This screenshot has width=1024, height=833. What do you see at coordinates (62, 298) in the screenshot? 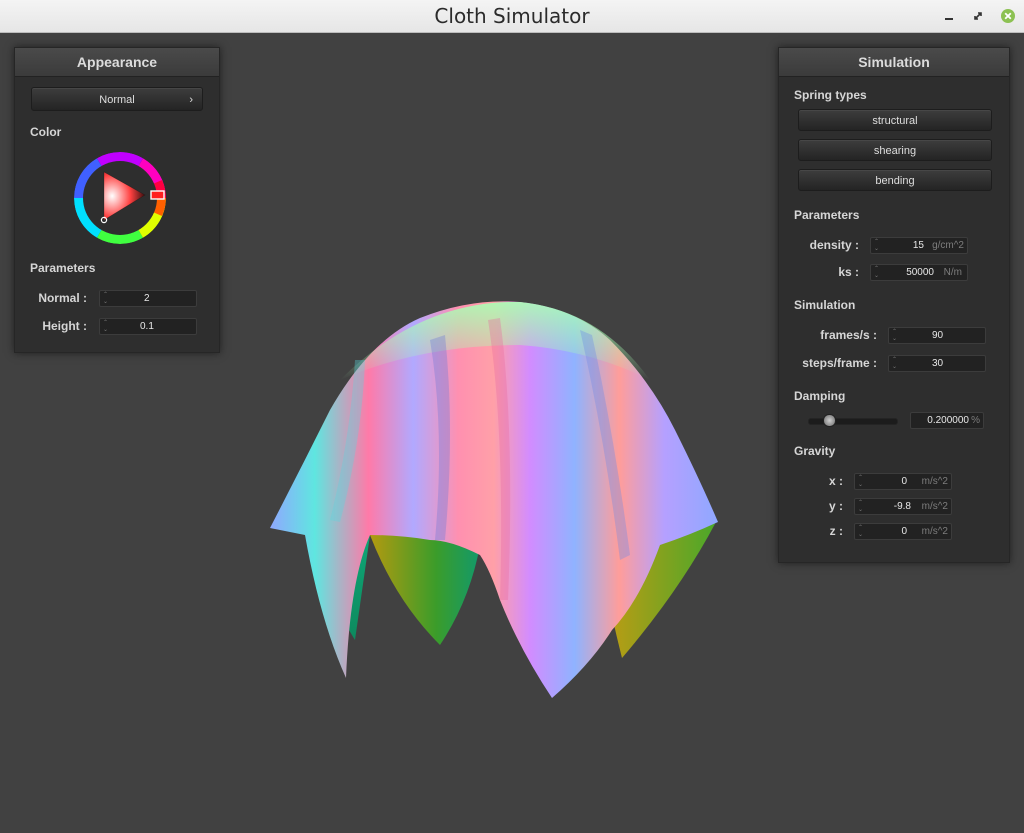
I see `normal-label: Normal :` at bounding box center [62, 298].